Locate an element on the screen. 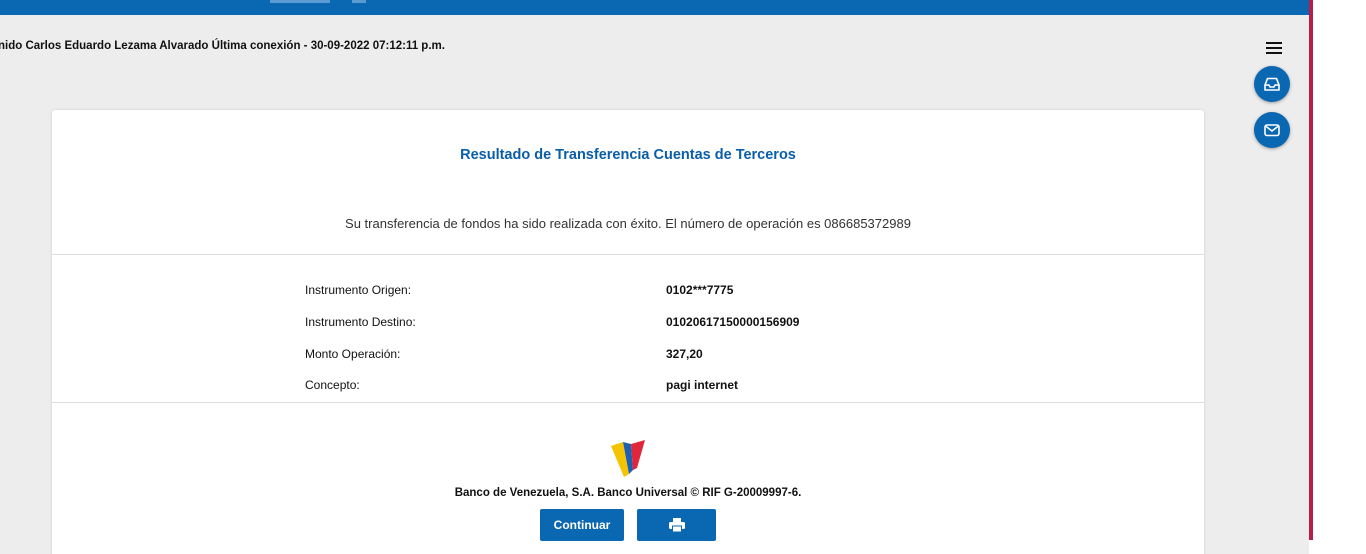  print-button is located at coordinates (676, 525).